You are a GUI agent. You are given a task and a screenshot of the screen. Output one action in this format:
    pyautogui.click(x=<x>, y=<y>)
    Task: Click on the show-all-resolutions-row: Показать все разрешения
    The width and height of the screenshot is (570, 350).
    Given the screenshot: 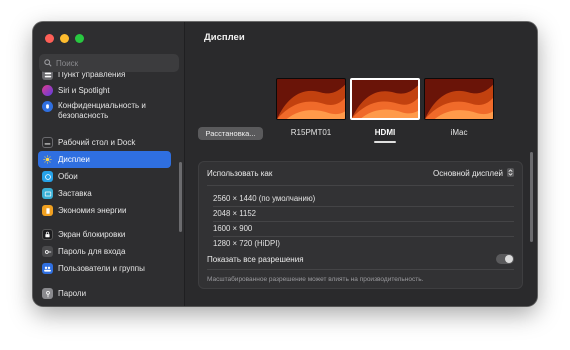 What is the action you would take?
    pyautogui.click(x=360, y=259)
    